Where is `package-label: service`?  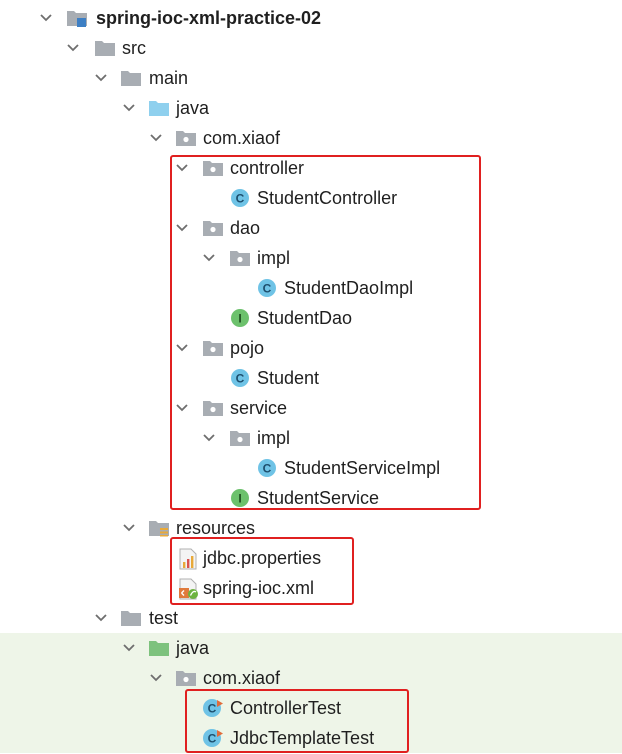 package-label: service is located at coordinates (259, 408).